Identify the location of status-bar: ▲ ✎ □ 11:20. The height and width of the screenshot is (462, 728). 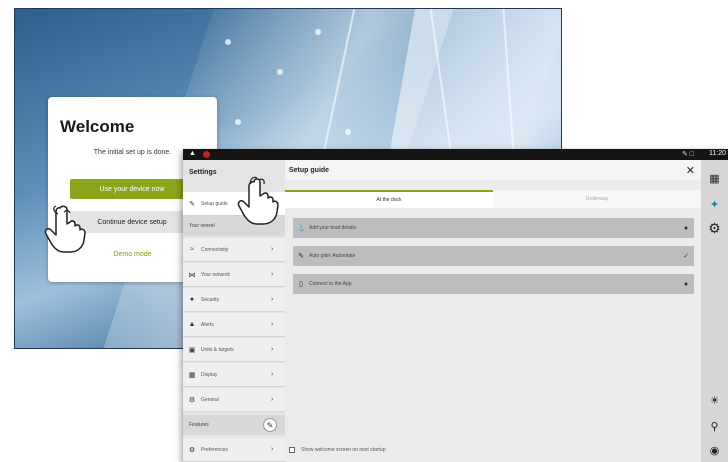
(455, 154).